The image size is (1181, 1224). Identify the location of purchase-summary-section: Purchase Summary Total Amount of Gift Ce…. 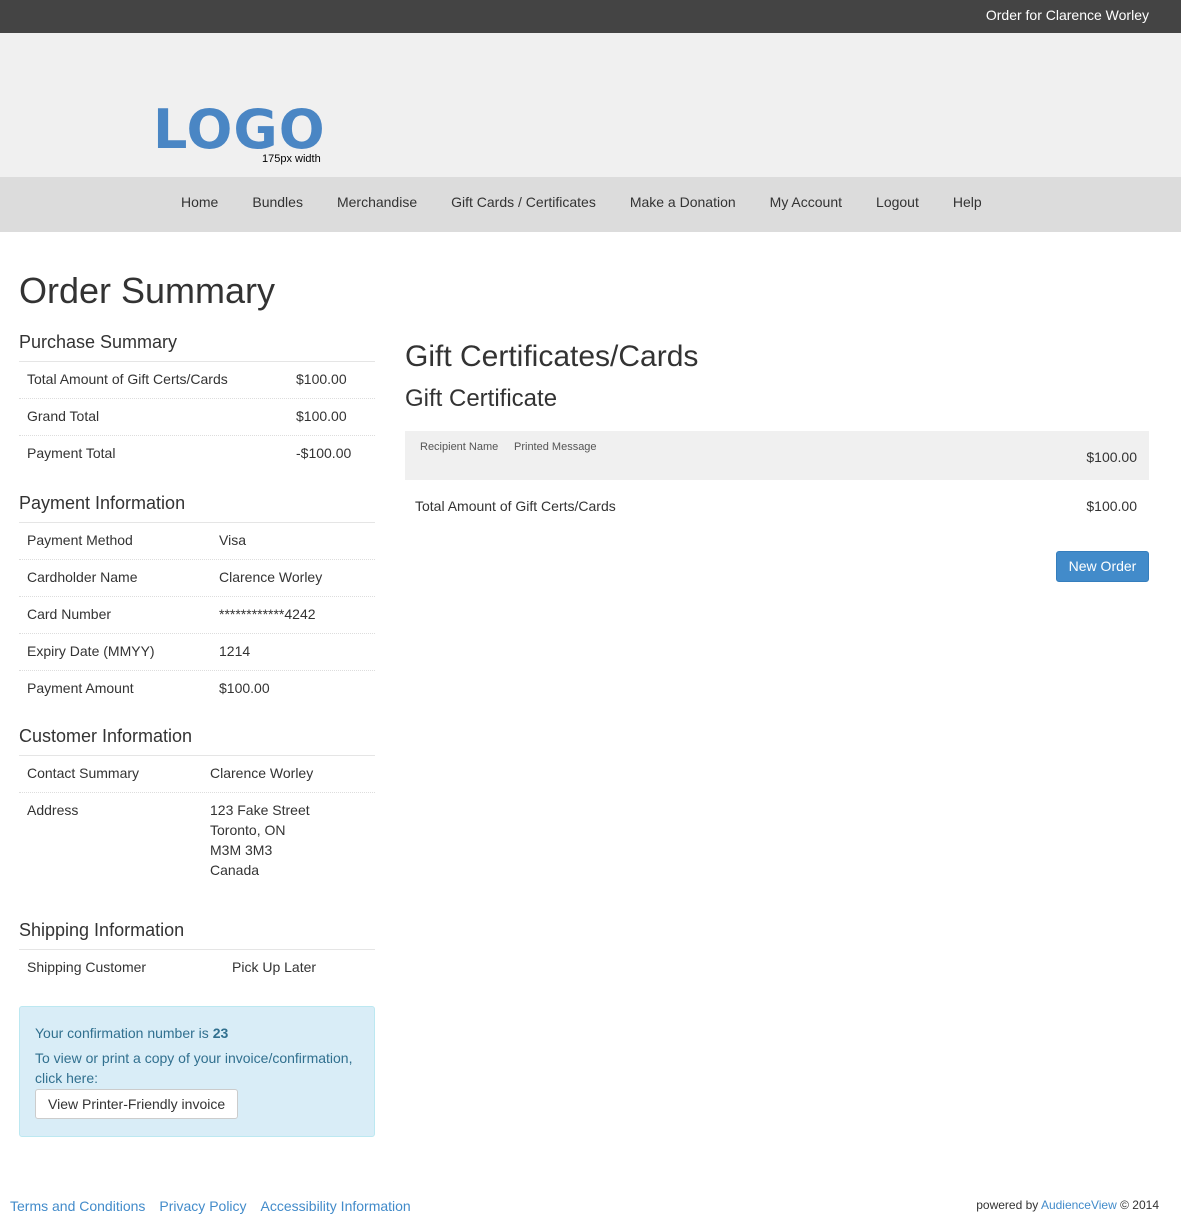
(197, 402).